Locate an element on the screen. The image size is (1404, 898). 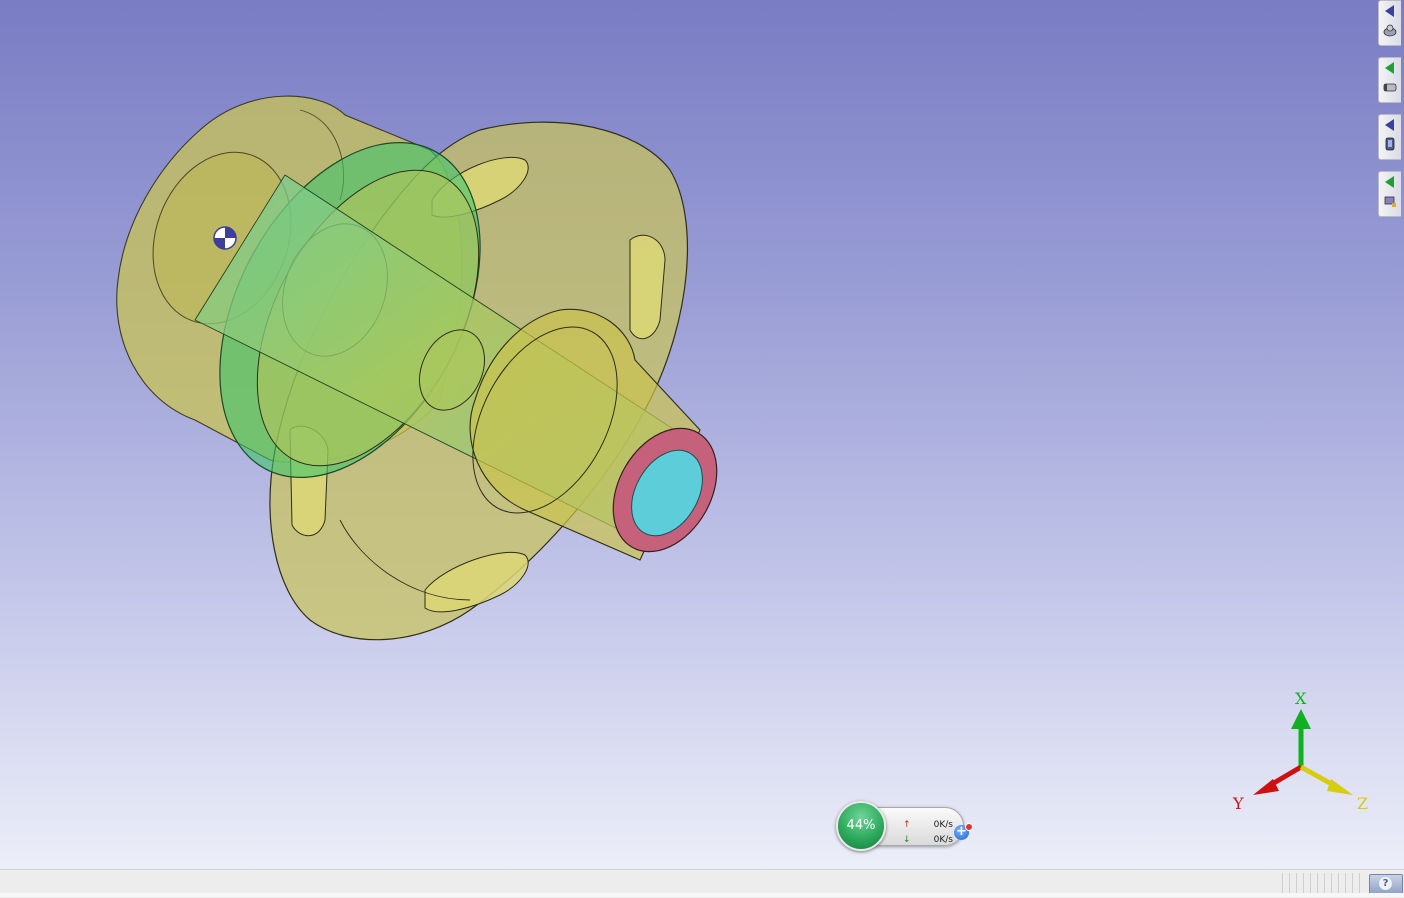
upload-arrow-icon: ↑ is located at coordinates (907, 825).